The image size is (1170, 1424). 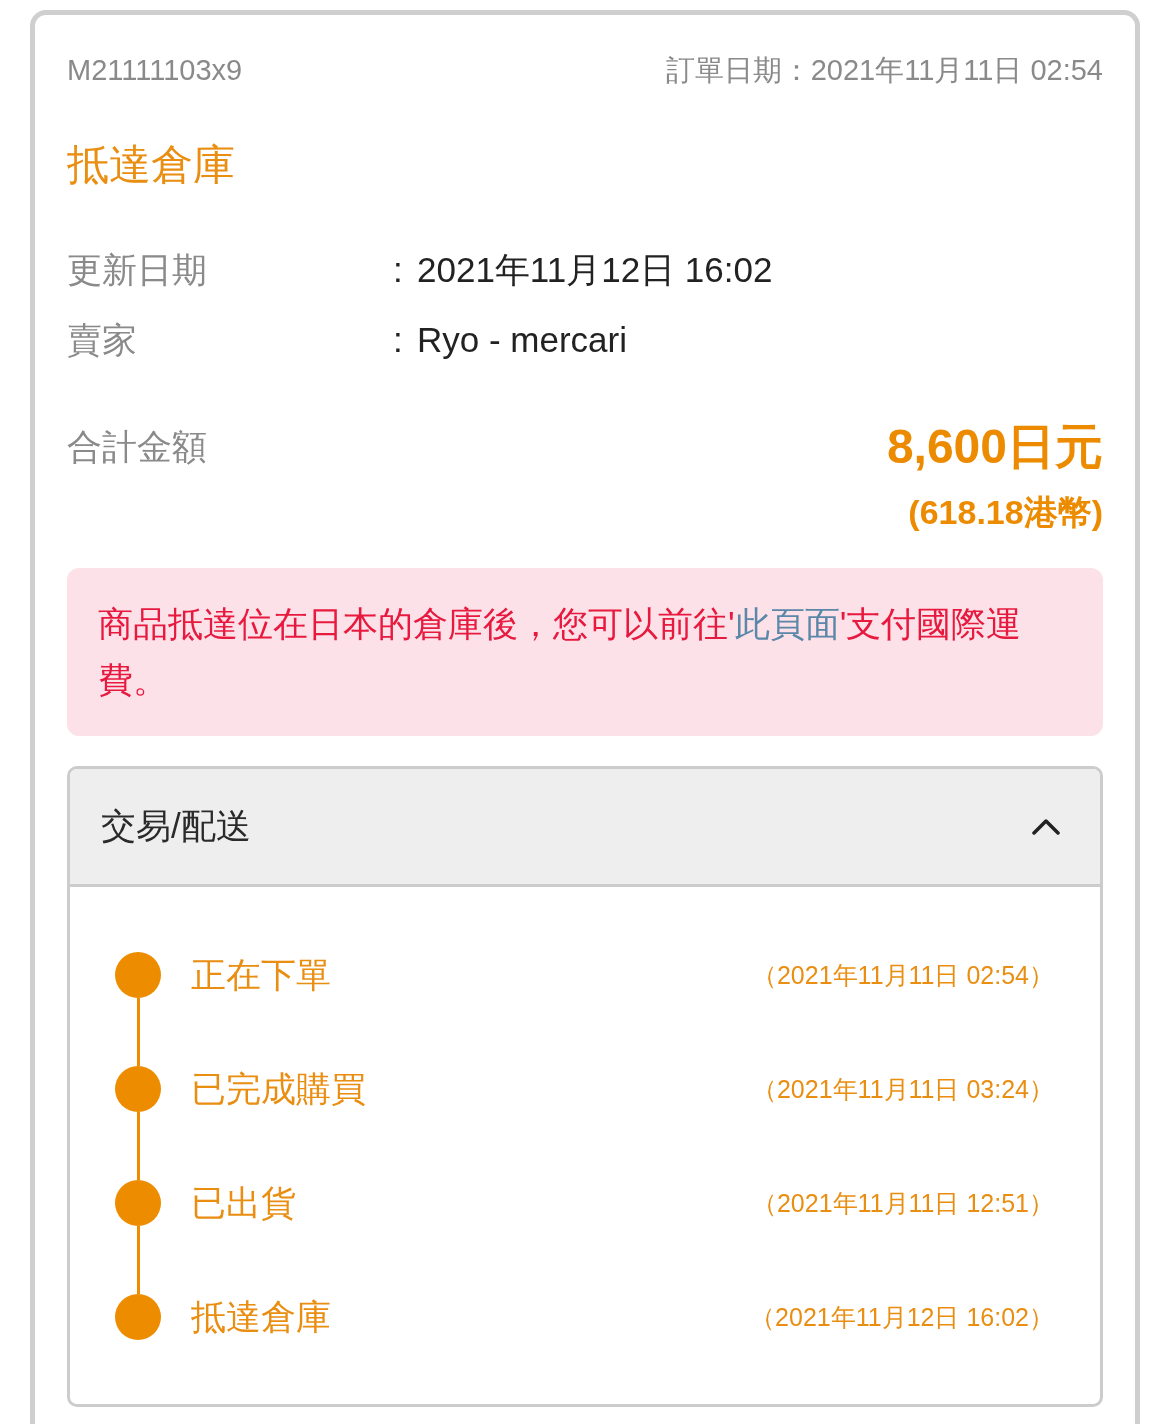 I want to click on step-time: （2021年11月11日 03:24）, so click(x=902, y=1089).